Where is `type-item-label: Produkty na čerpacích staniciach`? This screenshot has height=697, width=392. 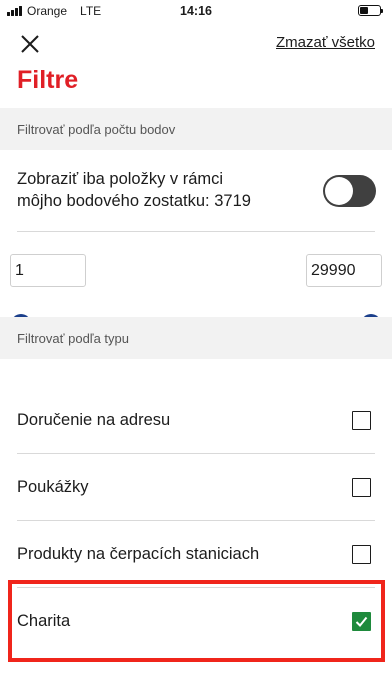 type-item-label: Produkty na čerpacích staniciach is located at coordinates (138, 553).